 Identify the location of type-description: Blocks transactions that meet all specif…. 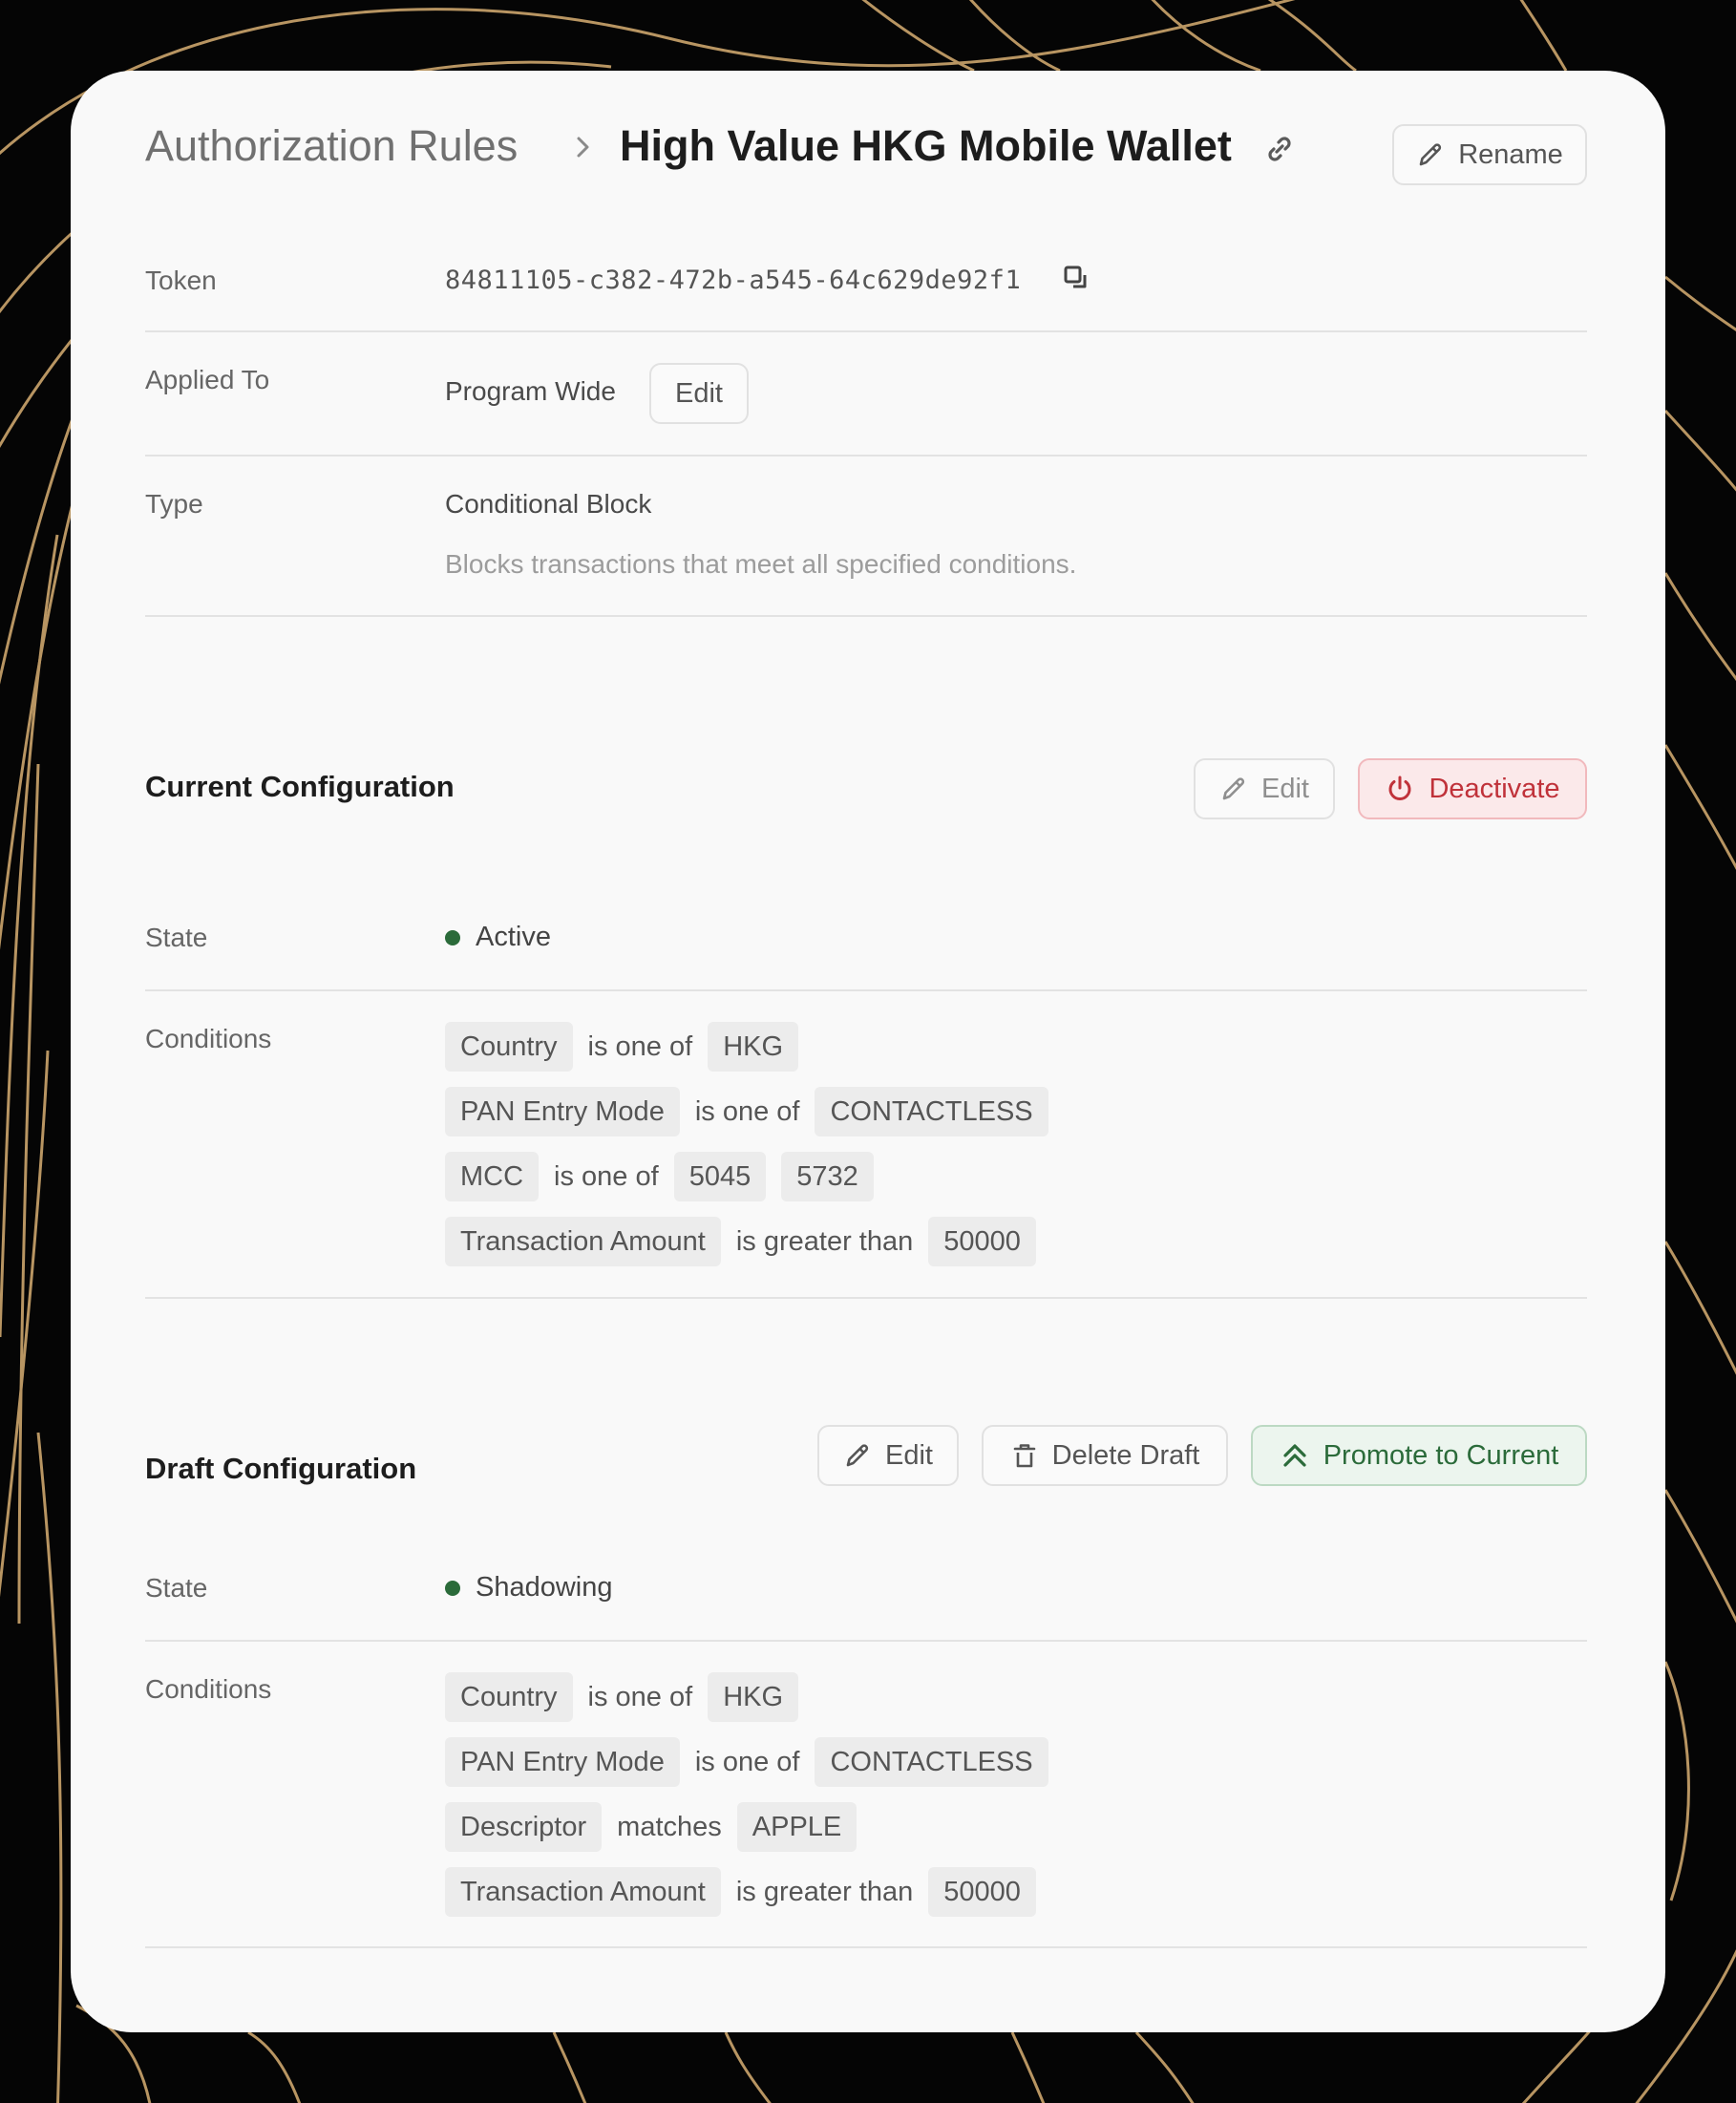
(761, 564).